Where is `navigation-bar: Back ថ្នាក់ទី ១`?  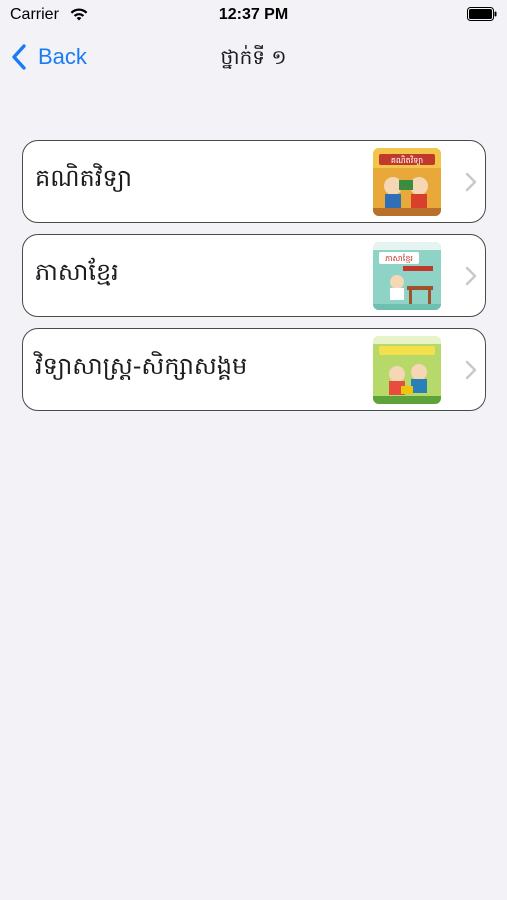
navigation-bar: Back ថ្នាក់ទី ១ is located at coordinates (253, 58).